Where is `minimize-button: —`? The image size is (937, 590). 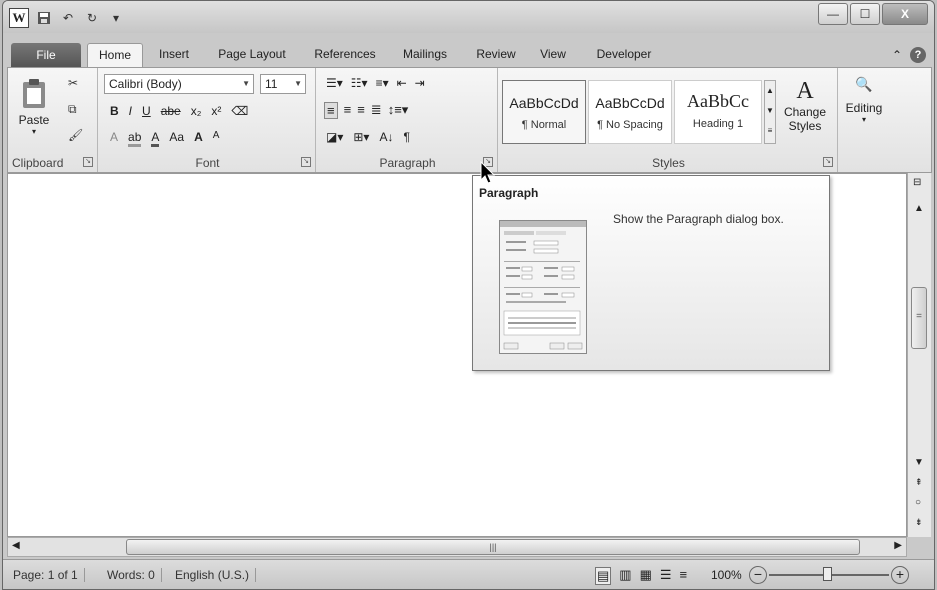 minimize-button: — is located at coordinates (833, 14).